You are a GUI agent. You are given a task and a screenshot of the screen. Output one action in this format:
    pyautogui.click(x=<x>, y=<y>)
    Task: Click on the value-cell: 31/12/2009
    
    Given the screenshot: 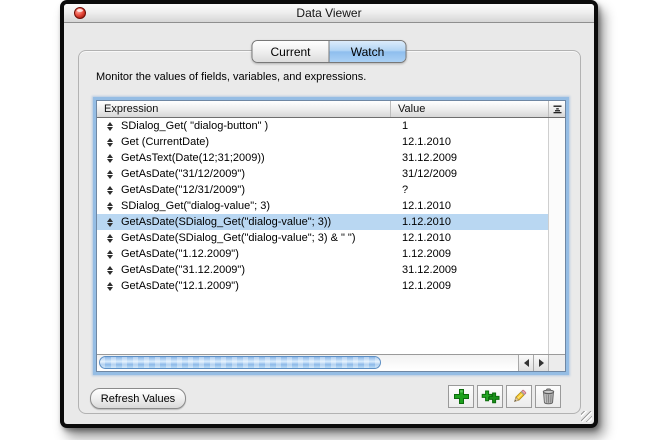 What is the action you would take?
    pyautogui.click(x=430, y=174)
    